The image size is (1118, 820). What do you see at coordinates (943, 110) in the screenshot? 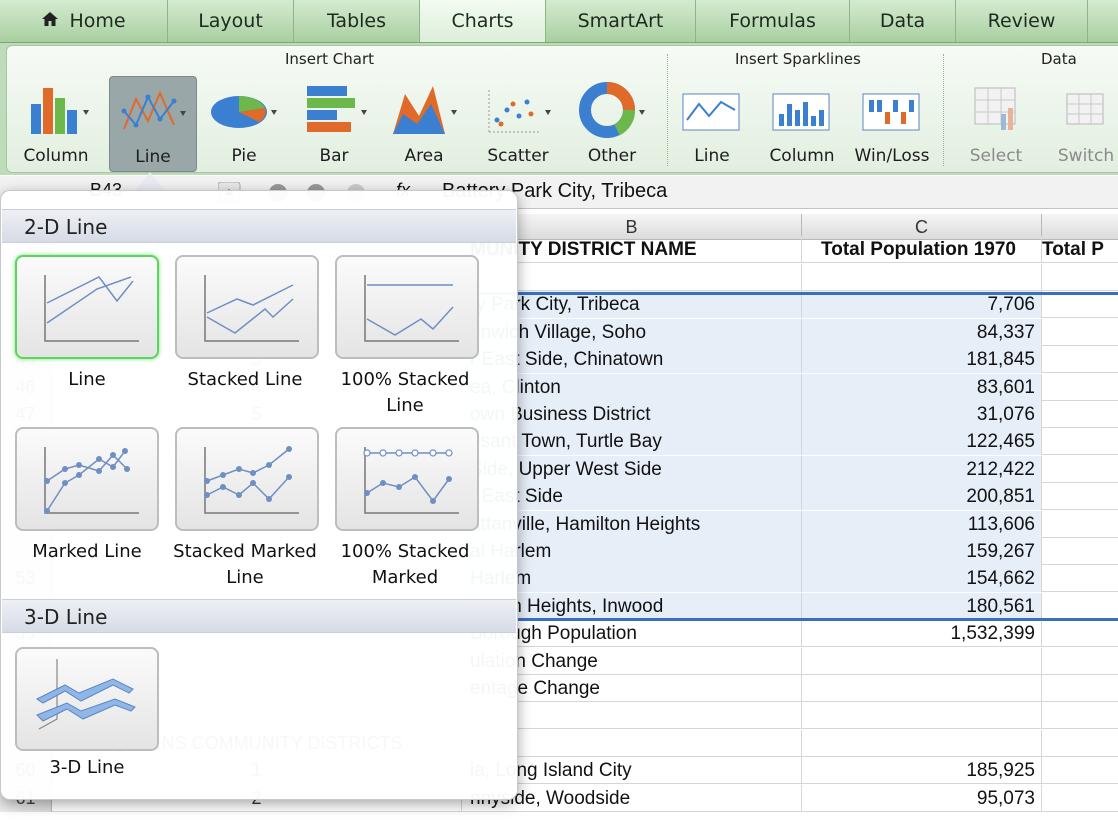
I see `group-divider` at bounding box center [943, 110].